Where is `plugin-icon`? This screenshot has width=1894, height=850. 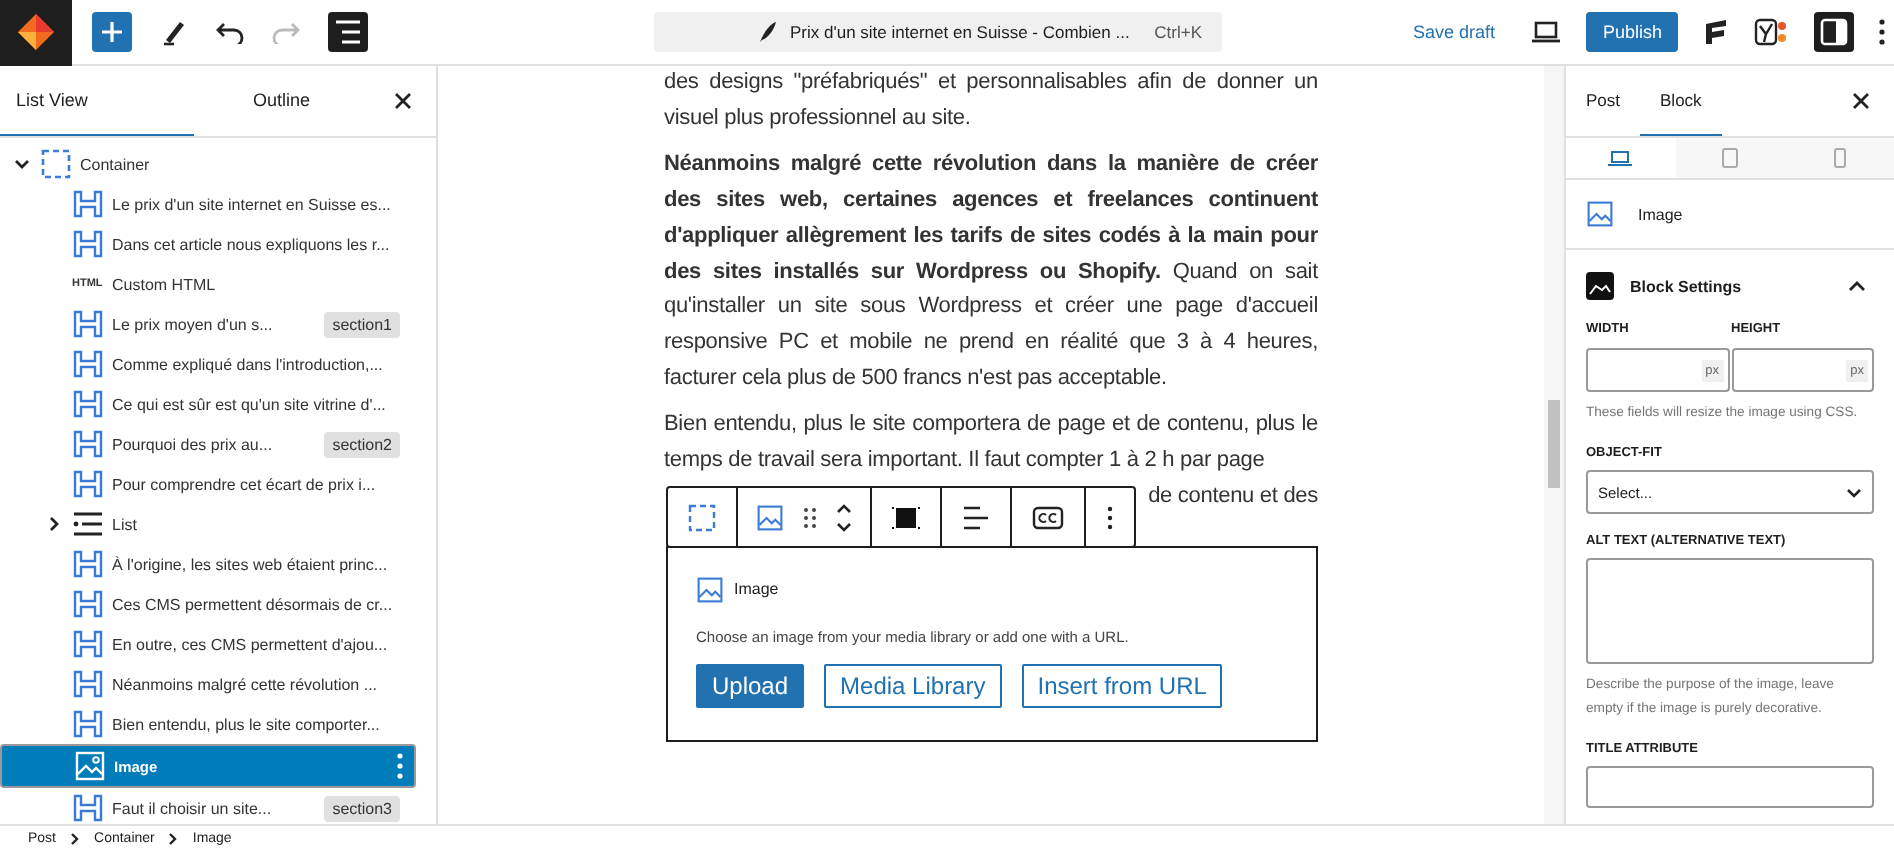 plugin-icon is located at coordinates (1716, 32).